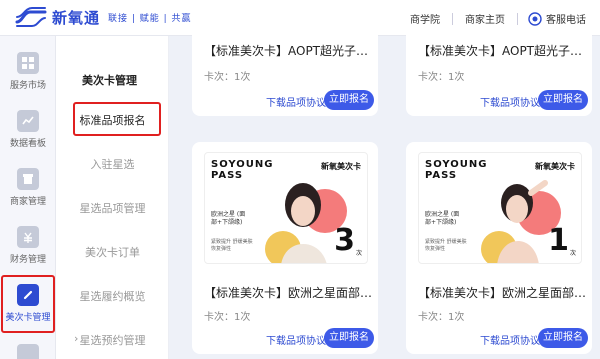  What do you see at coordinates (150, 18) in the screenshot?
I see `brand-slogan: 联接 | 赋能 | 共赢` at bounding box center [150, 18].